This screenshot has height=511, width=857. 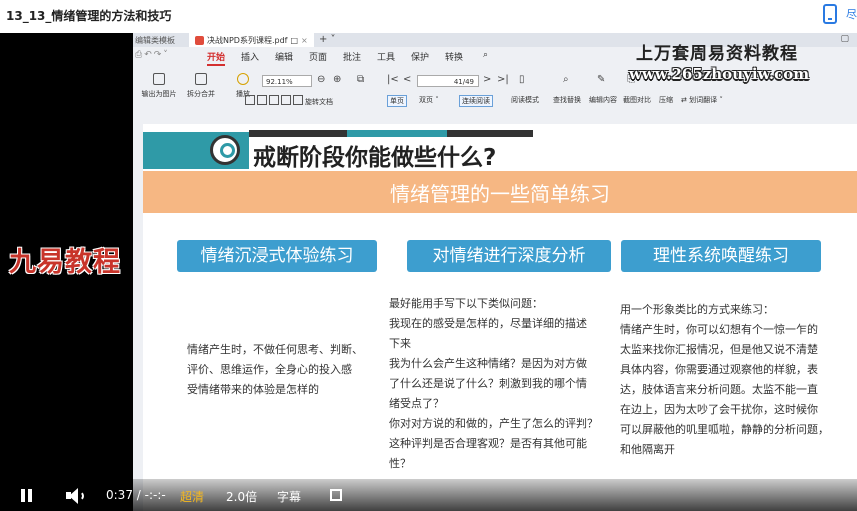 What do you see at coordinates (830, 14) in the screenshot?
I see `phone-icon` at bounding box center [830, 14].